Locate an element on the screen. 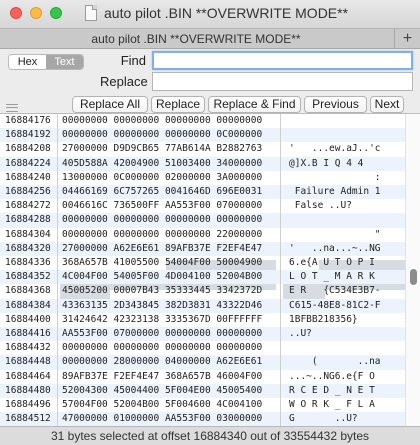  row-offset: 16884304 is located at coordinates (28, 234).